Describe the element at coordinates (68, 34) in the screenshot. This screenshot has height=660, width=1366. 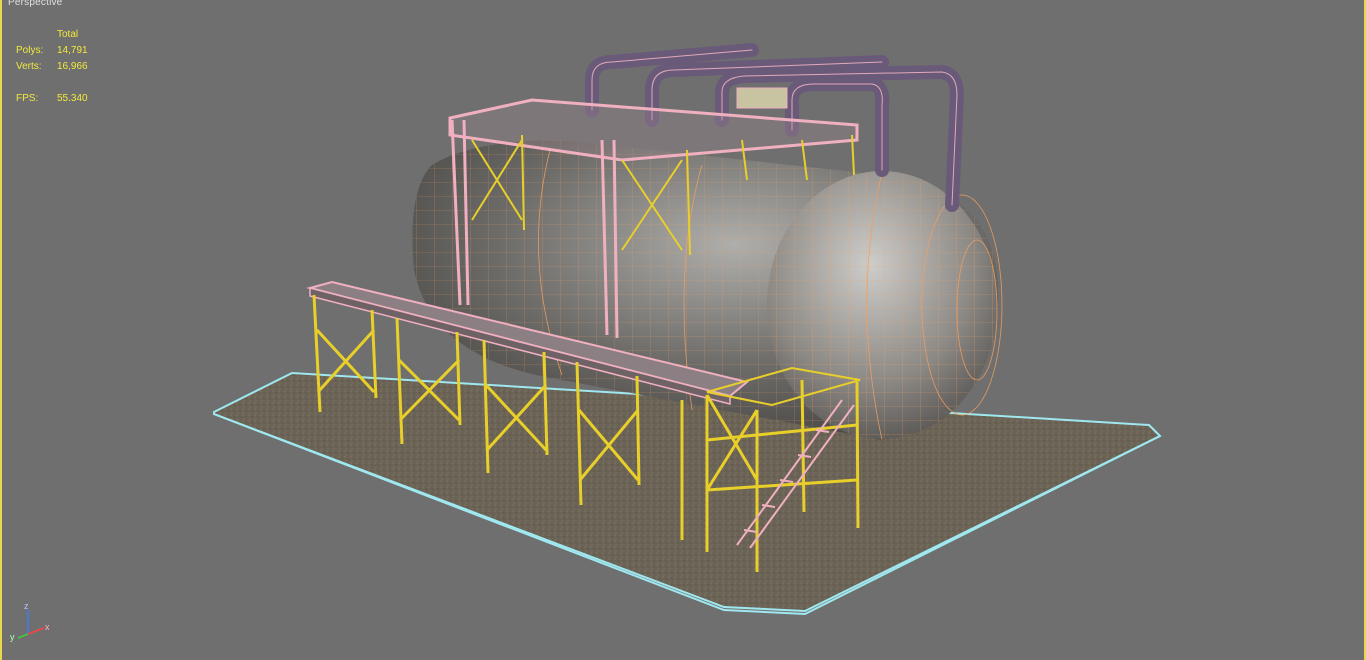
I see `stats-header: Total` at that location.